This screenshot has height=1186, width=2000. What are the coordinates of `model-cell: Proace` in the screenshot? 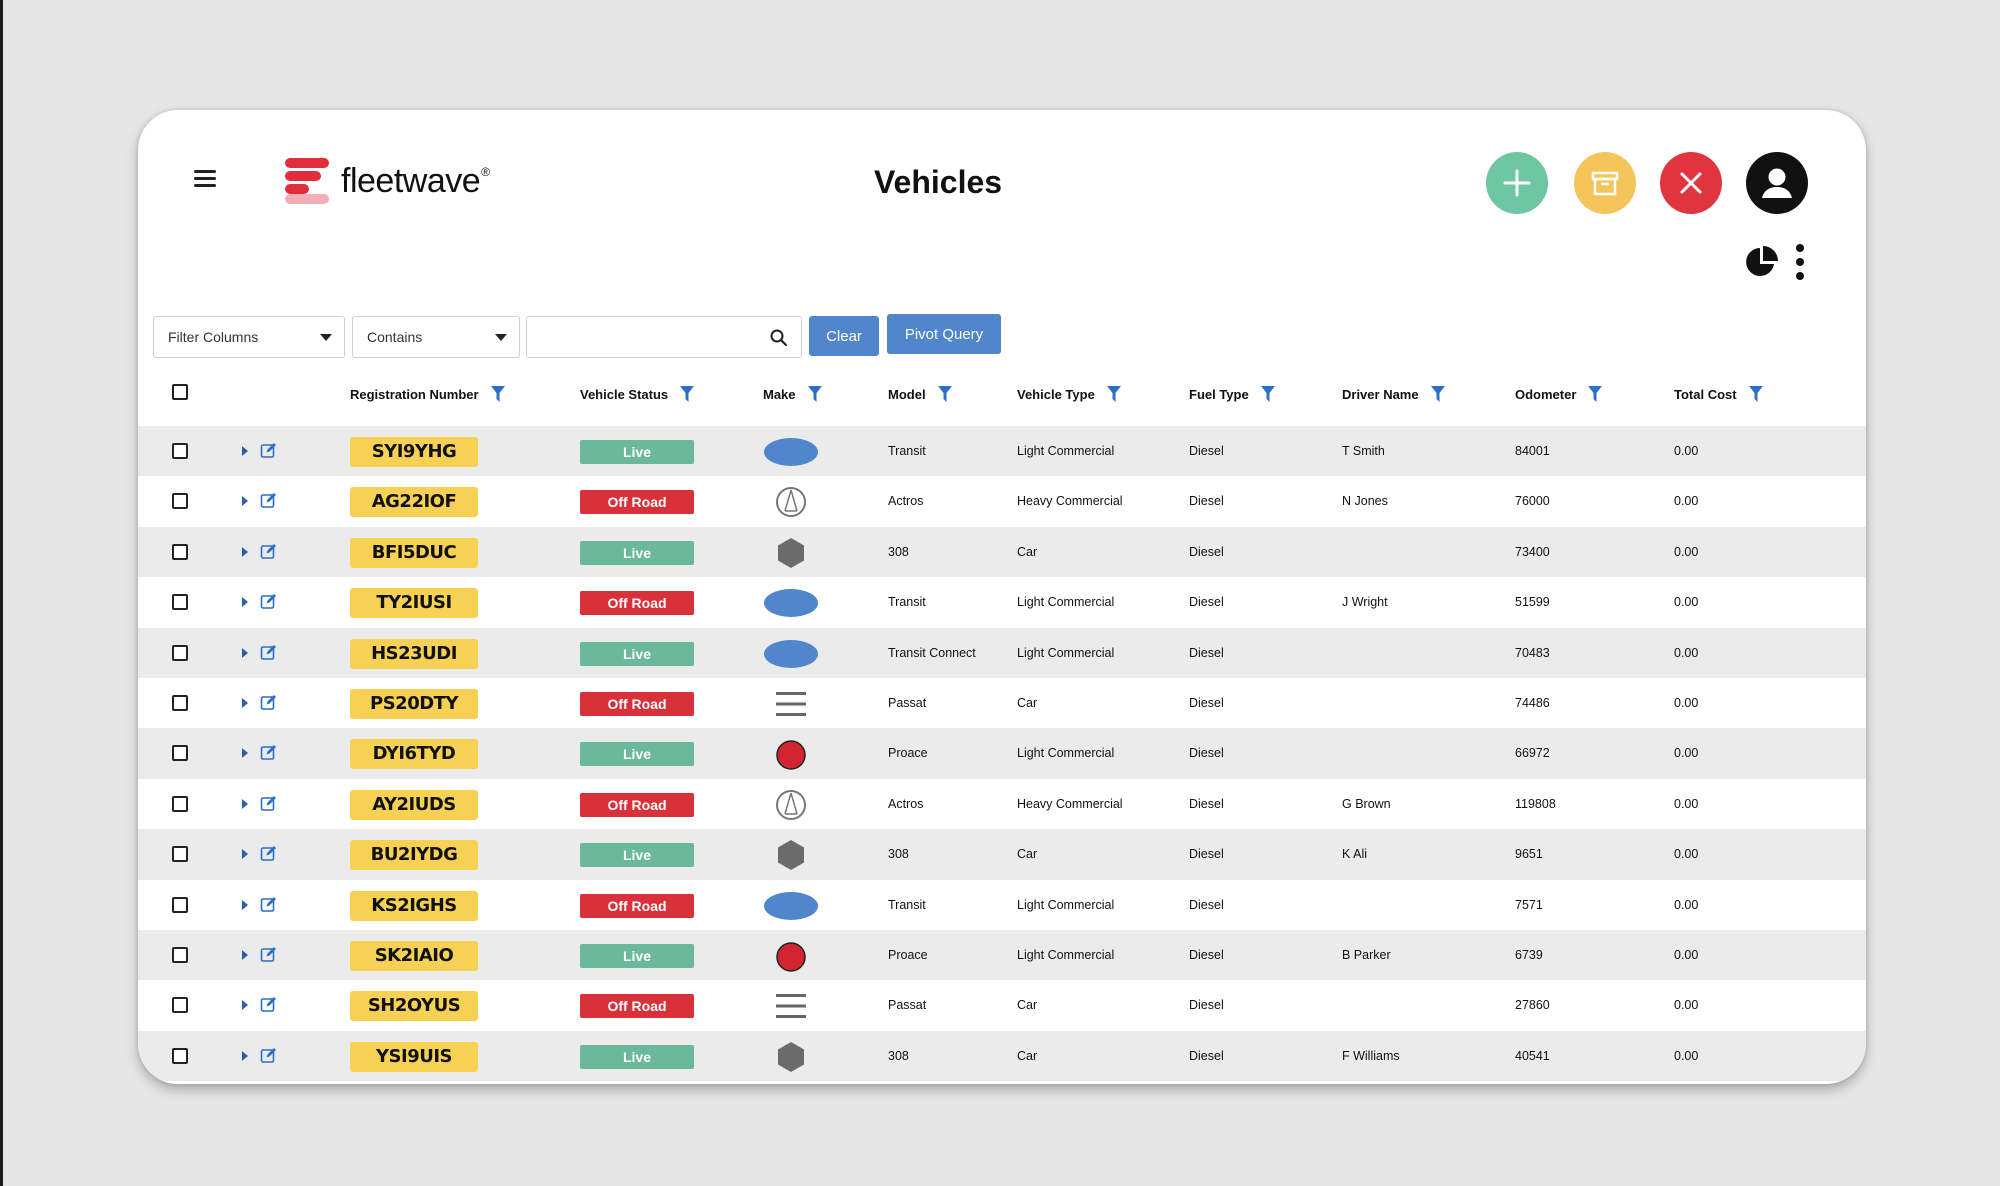 It's located at (908, 954).